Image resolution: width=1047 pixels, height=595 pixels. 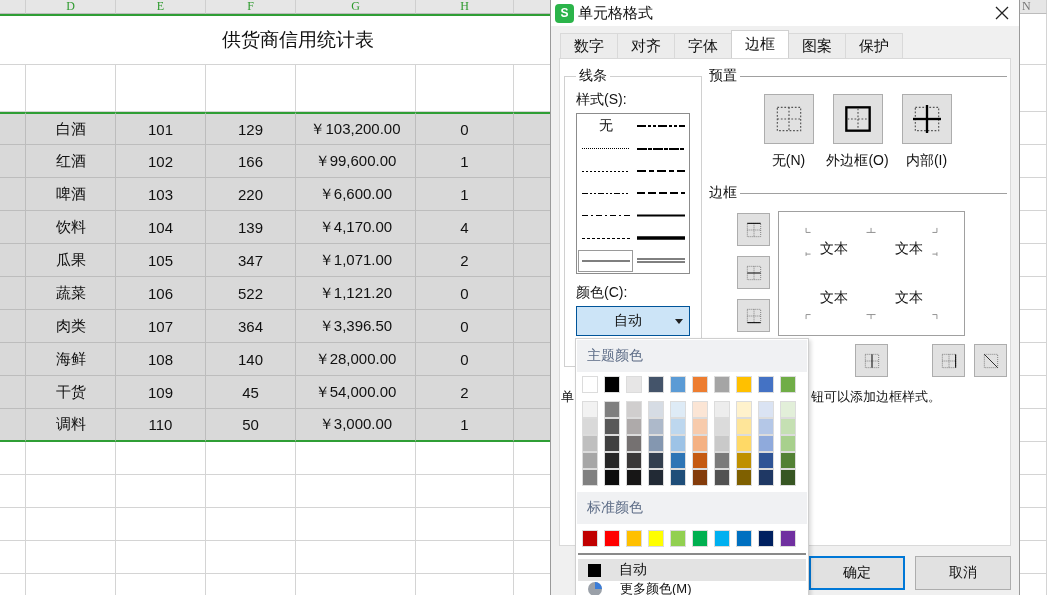 I want to click on table-cell: 139, so click(x=251, y=227).